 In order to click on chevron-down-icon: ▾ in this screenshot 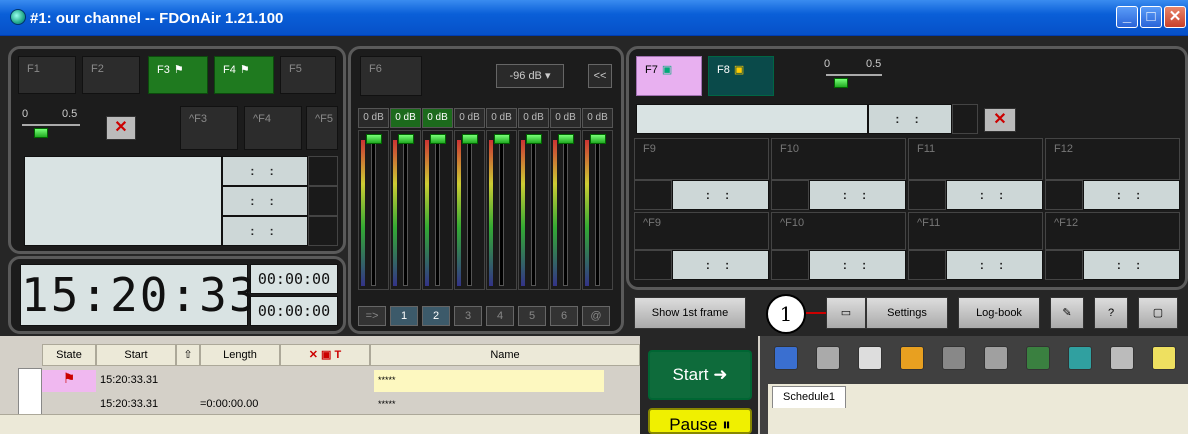, I will do `click(547, 76)`.